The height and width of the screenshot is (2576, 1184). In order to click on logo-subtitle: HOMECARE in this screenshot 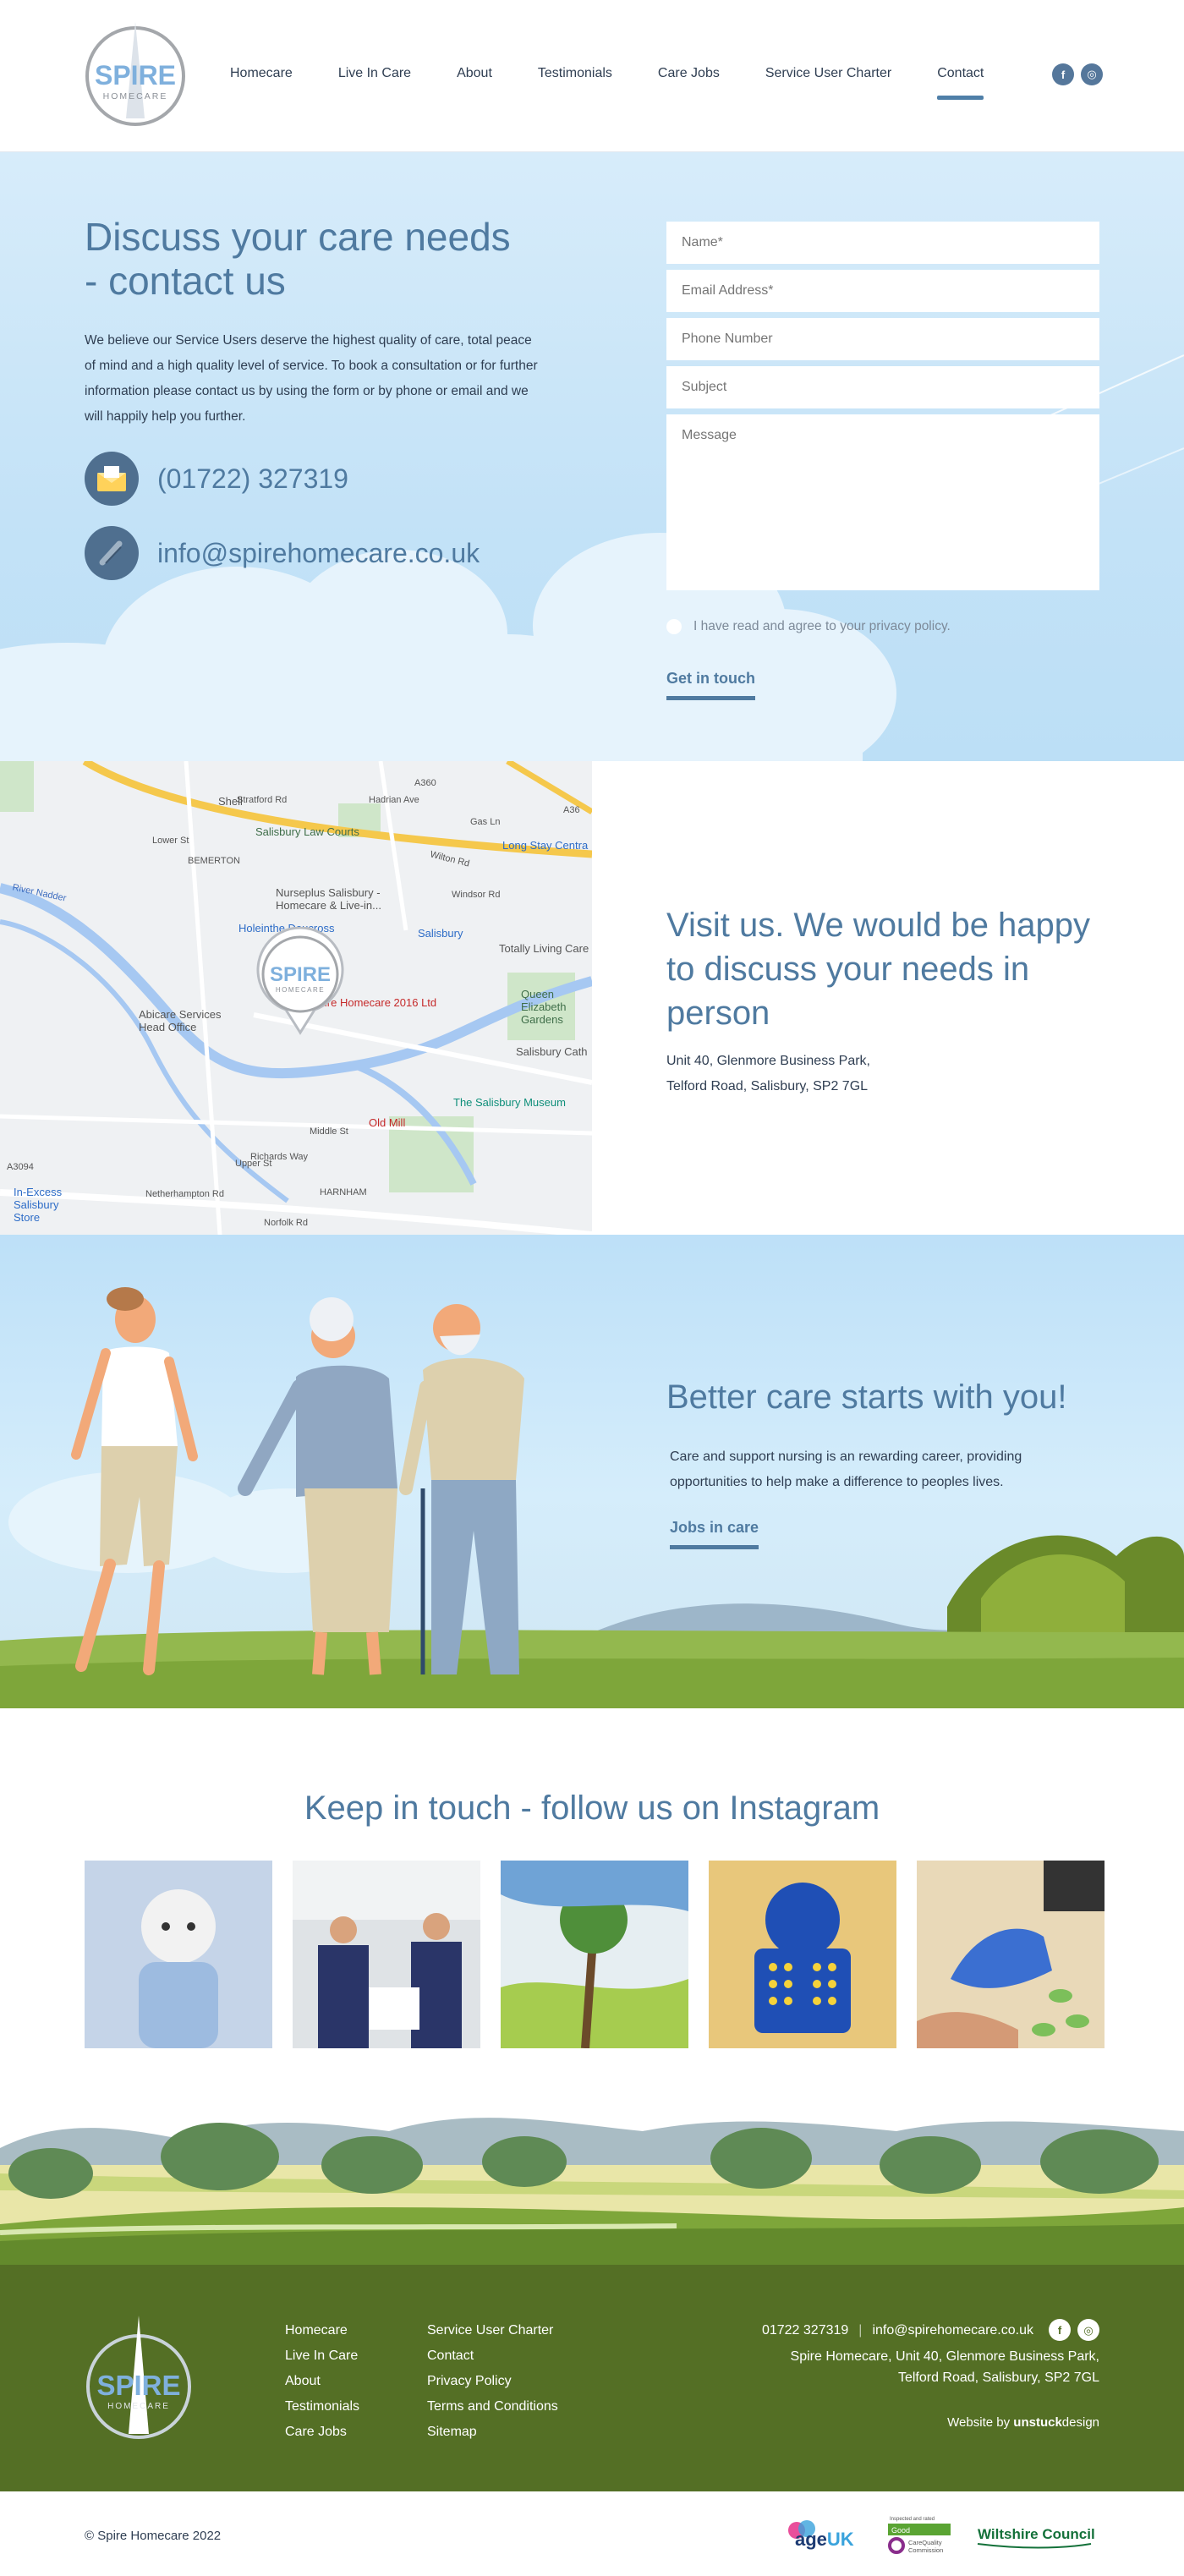, I will do `click(136, 96)`.